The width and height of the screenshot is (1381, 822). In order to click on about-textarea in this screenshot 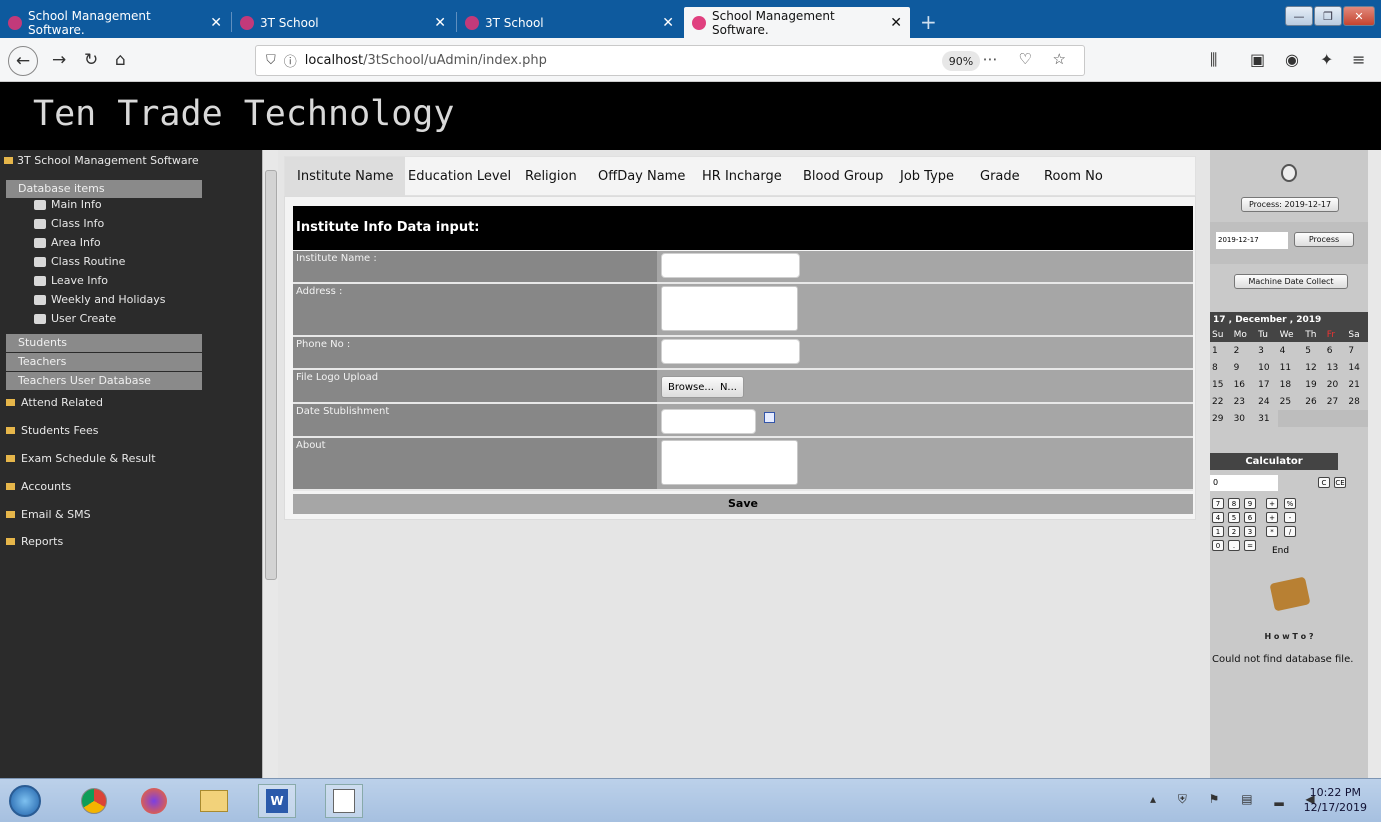, I will do `click(729, 462)`.